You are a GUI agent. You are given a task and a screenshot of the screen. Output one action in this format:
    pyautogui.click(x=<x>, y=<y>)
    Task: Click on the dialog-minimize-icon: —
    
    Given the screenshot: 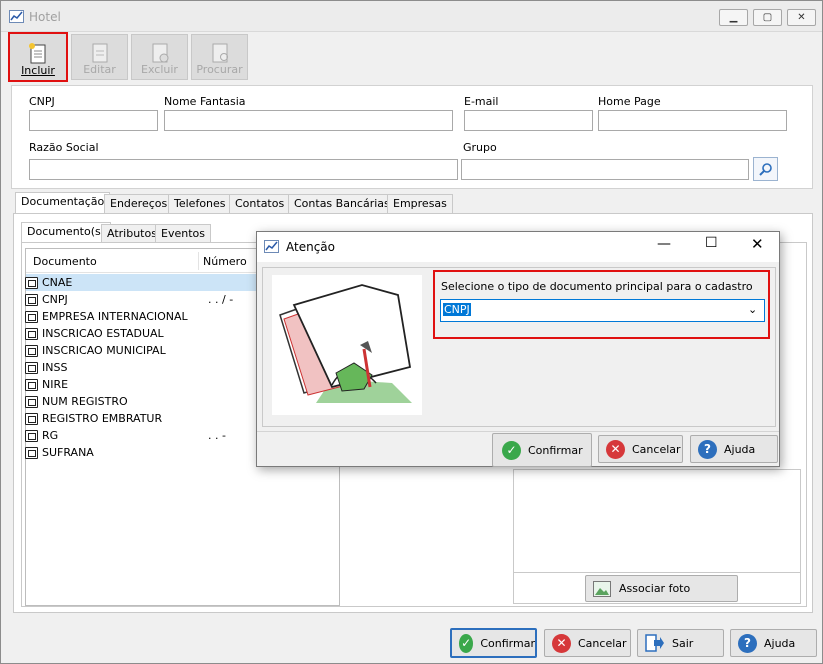 What is the action you would take?
    pyautogui.click(x=664, y=244)
    